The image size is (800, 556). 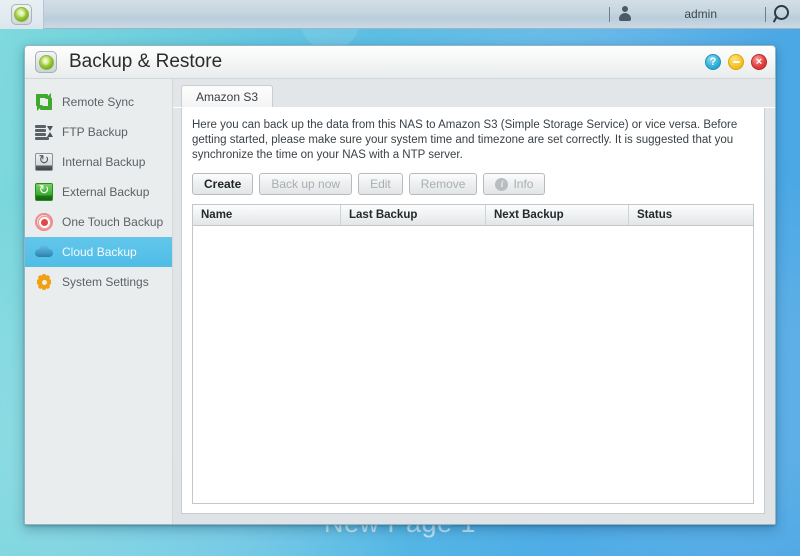 I want to click on taskbar-right-group: admin, so click(x=702, y=14).